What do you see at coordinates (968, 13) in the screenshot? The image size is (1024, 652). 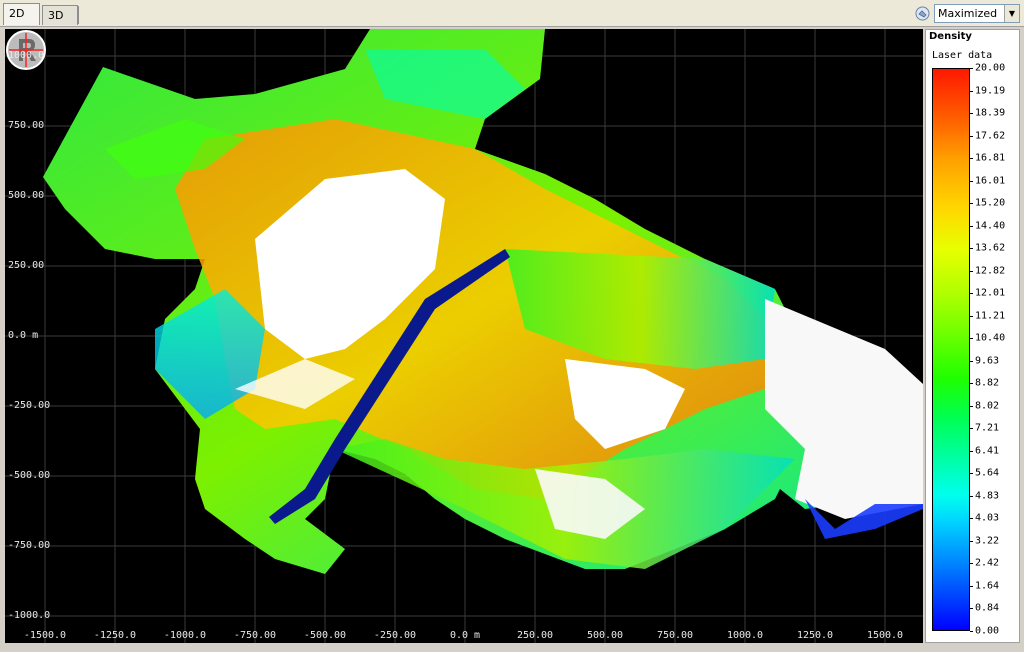 I see `window-state-value: Maximized` at bounding box center [968, 13].